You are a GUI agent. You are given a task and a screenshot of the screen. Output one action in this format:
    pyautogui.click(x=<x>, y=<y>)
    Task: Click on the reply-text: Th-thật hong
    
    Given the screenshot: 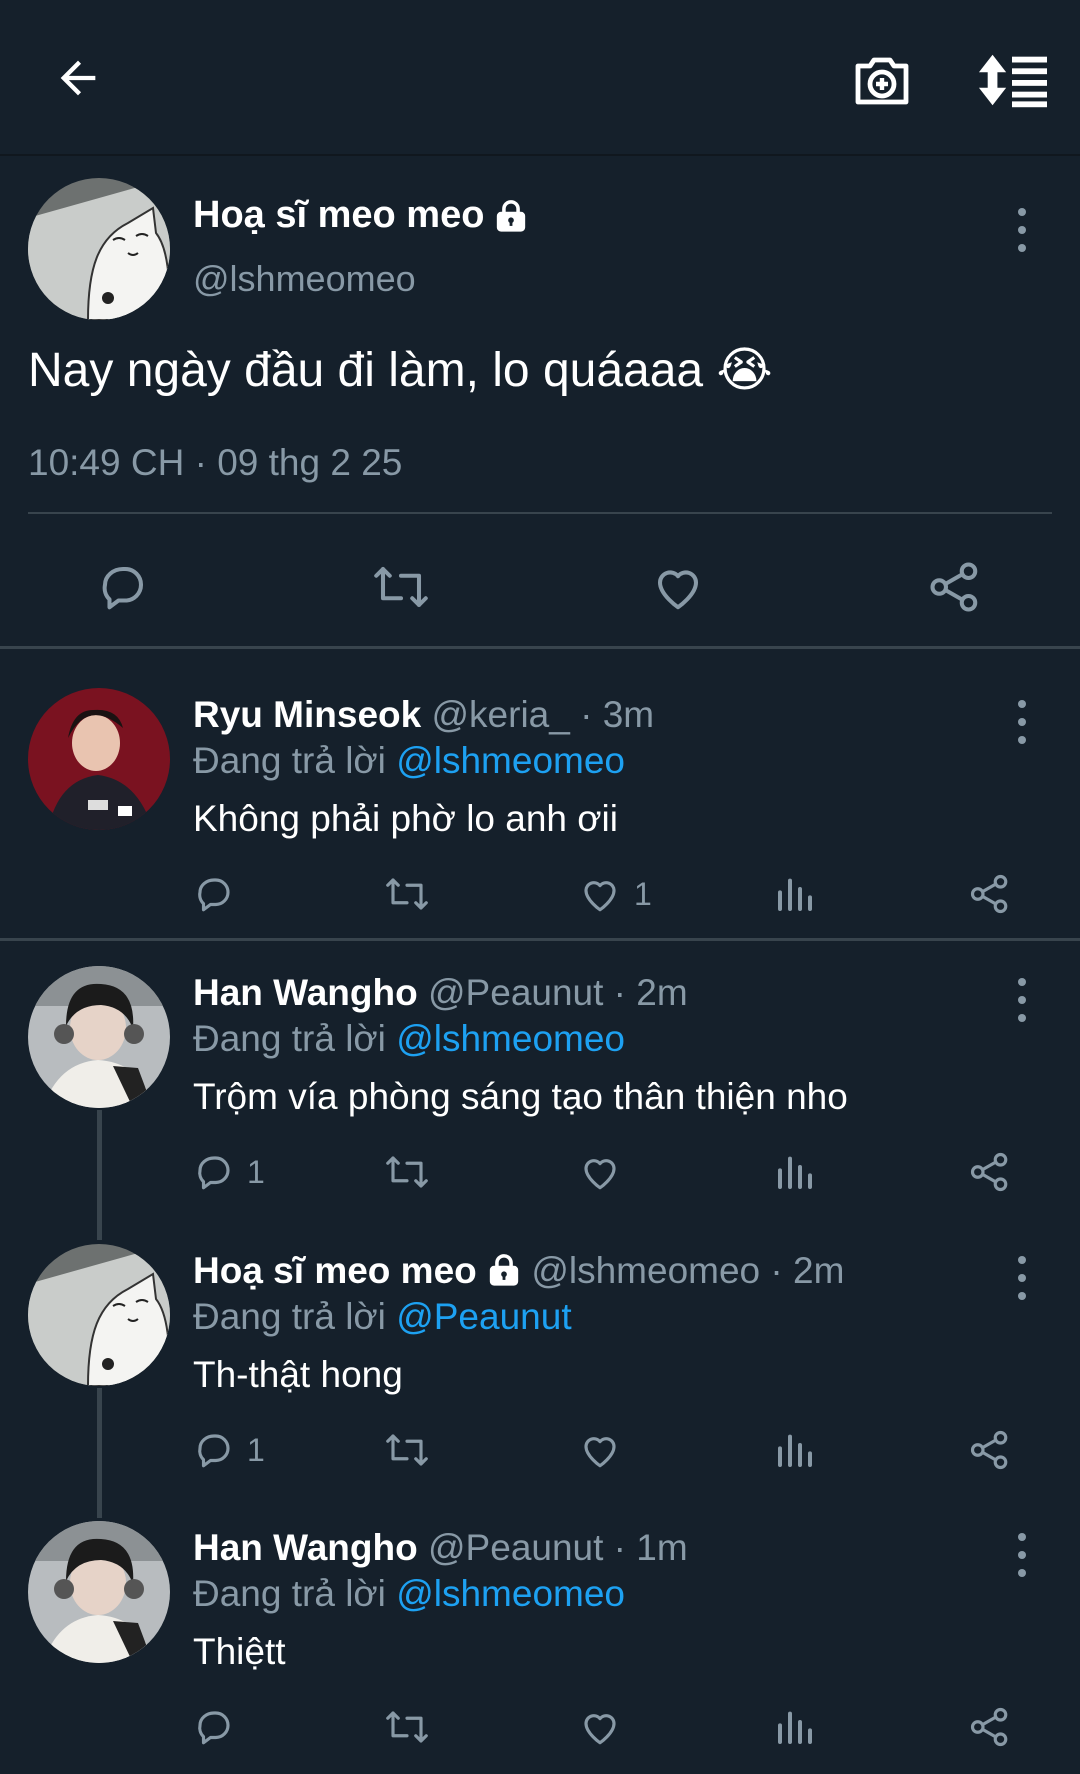 What is the action you would take?
    pyautogui.click(x=298, y=1374)
    